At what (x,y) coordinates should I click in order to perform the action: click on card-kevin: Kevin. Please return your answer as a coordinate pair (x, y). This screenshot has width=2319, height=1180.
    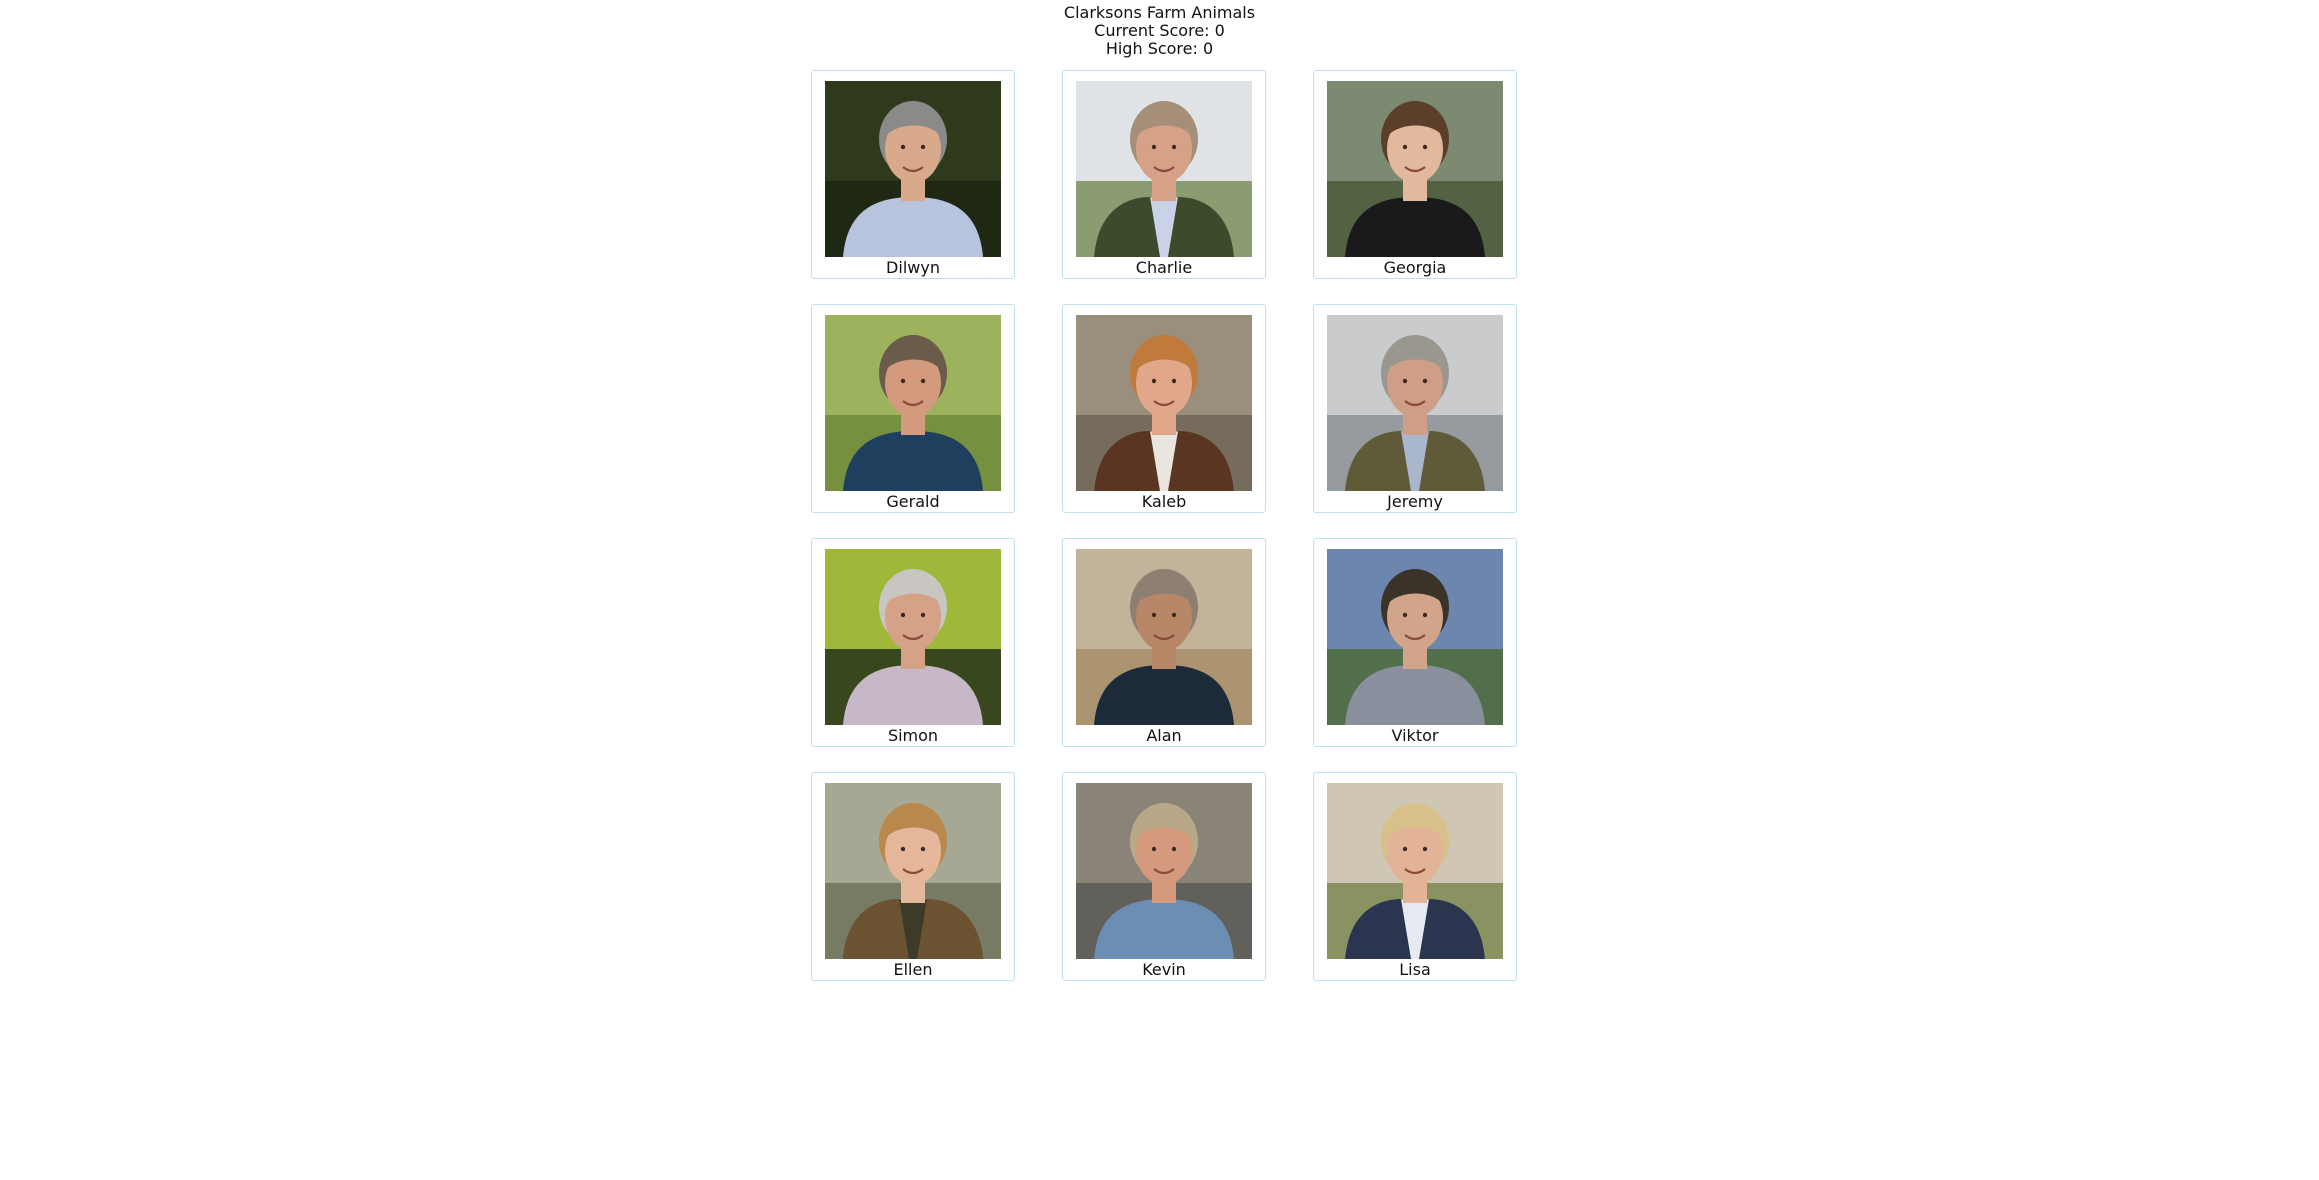
    Looking at the image, I should click on (1164, 876).